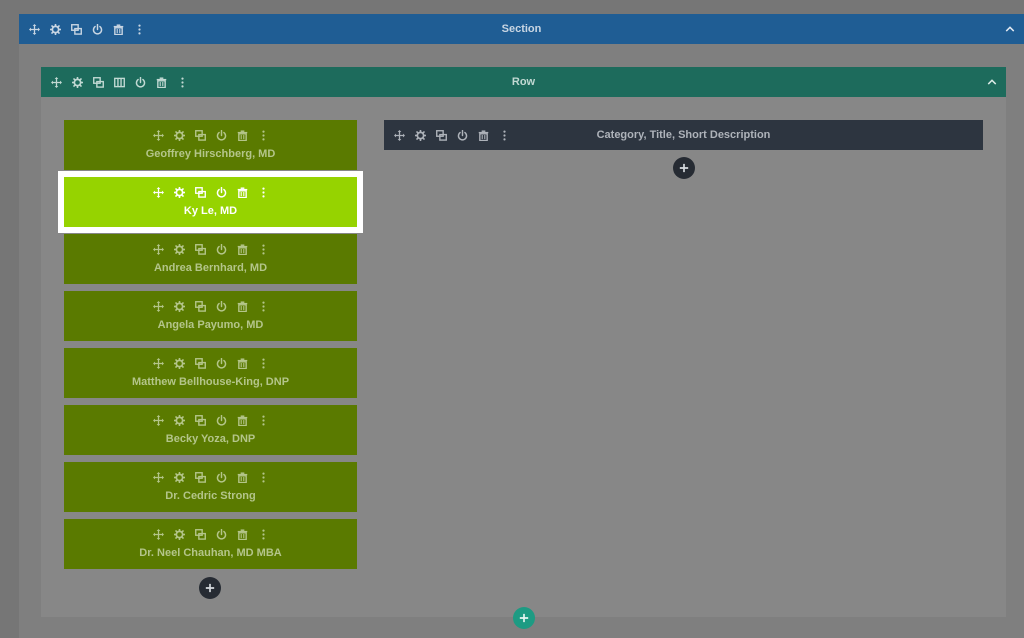 The image size is (1024, 638). What do you see at coordinates (87, 29) in the screenshot?
I see `section-toolbar` at bounding box center [87, 29].